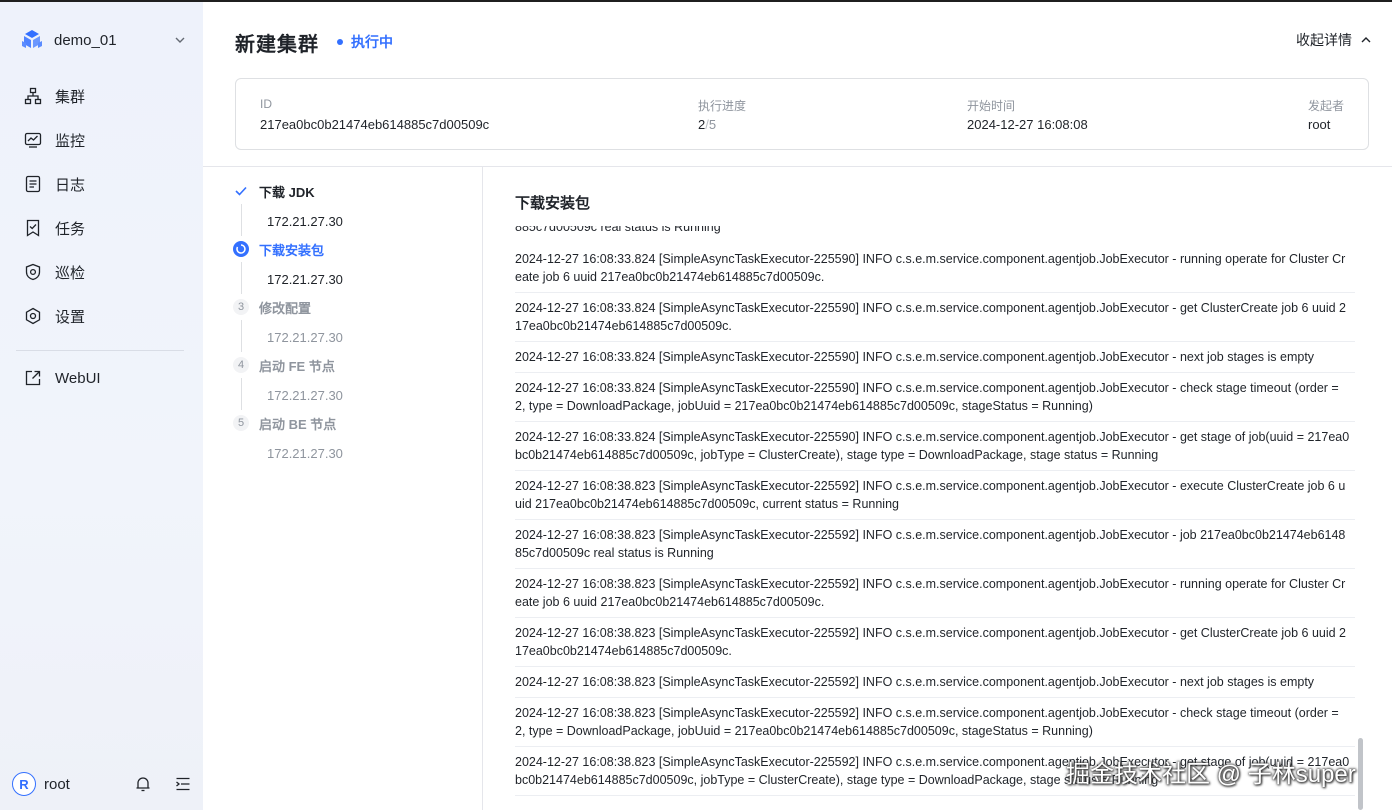  Describe the element at coordinates (553, 203) in the screenshot. I see `log-title: 下载安装包` at that location.